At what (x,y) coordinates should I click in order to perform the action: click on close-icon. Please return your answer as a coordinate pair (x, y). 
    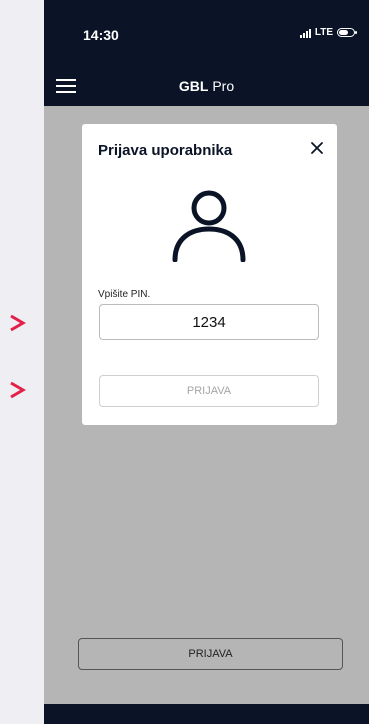
    Looking at the image, I should click on (317, 148).